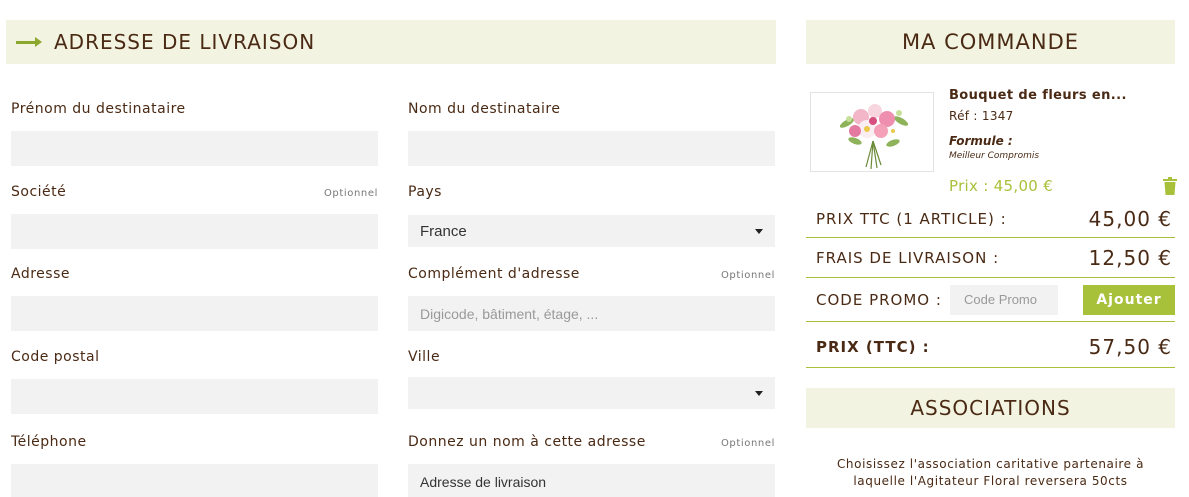 Image resolution: width=1189 pixels, height=497 pixels. What do you see at coordinates (494, 274) in the screenshot?
I see `address-complement-label: Complément d'adresse` at bounding box center [494, 274].